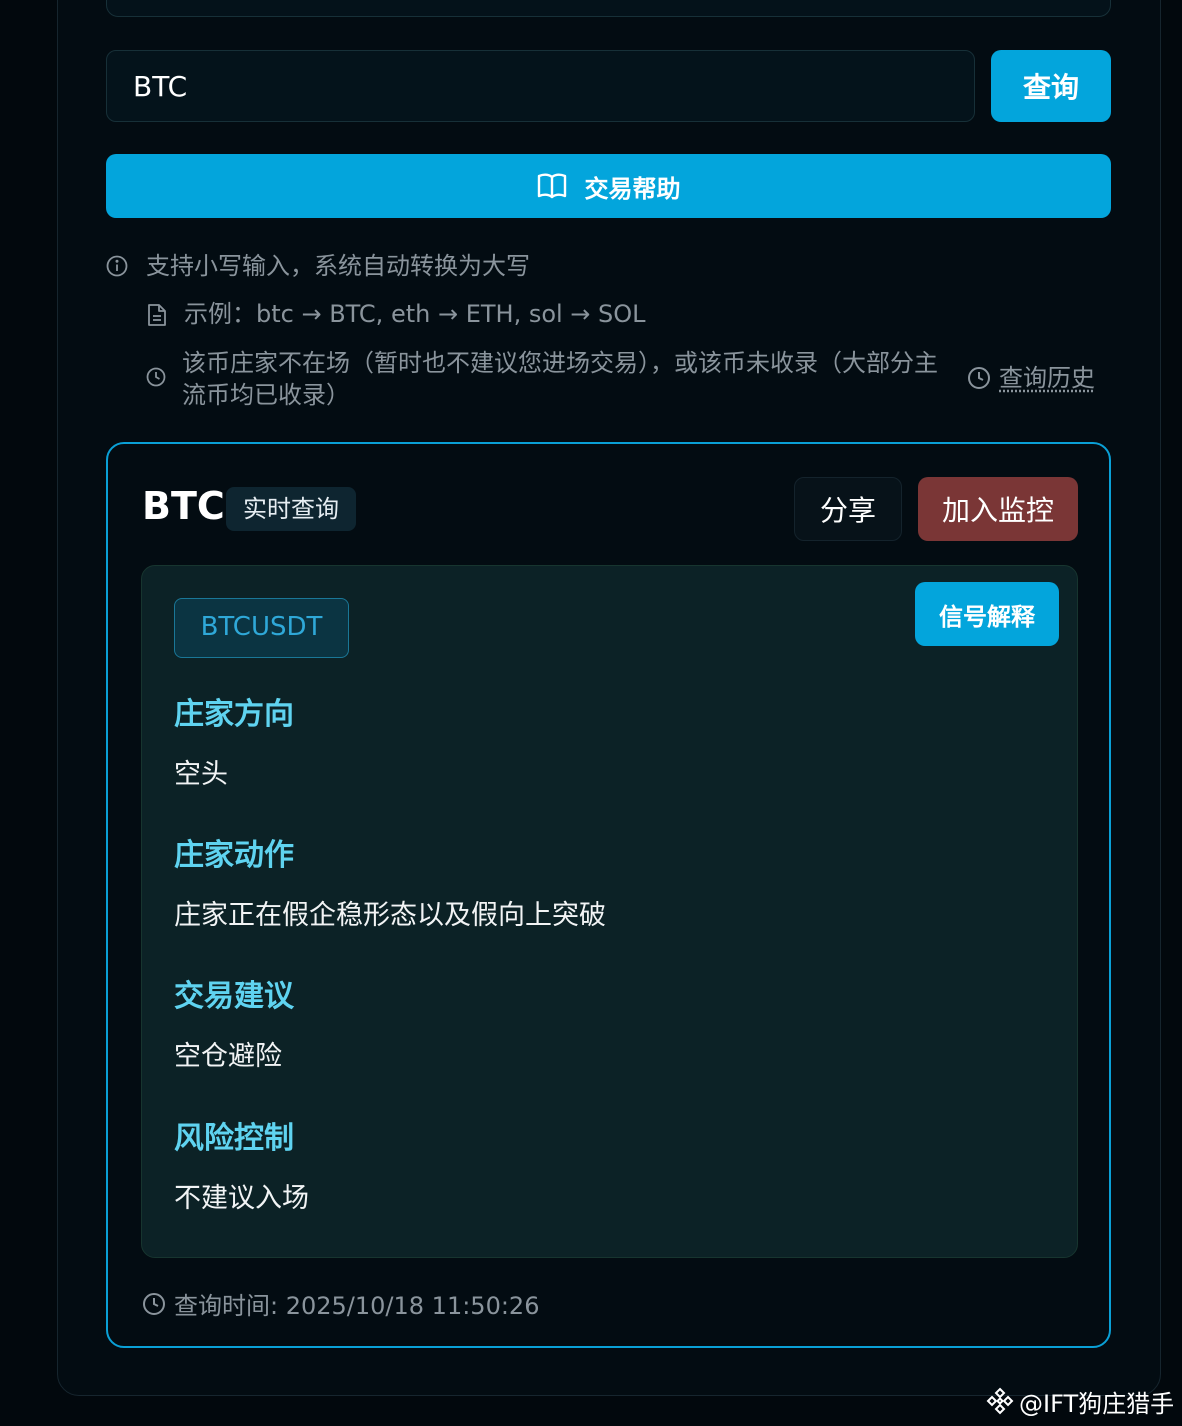  Describe the element at coordinates (560, 379) in the screenshot. I see `hint-not-listed-text: 该币庄家不在场（暂时也不建议您进场交易），或该币未收录（大部分主流币均已收录）` at that location.